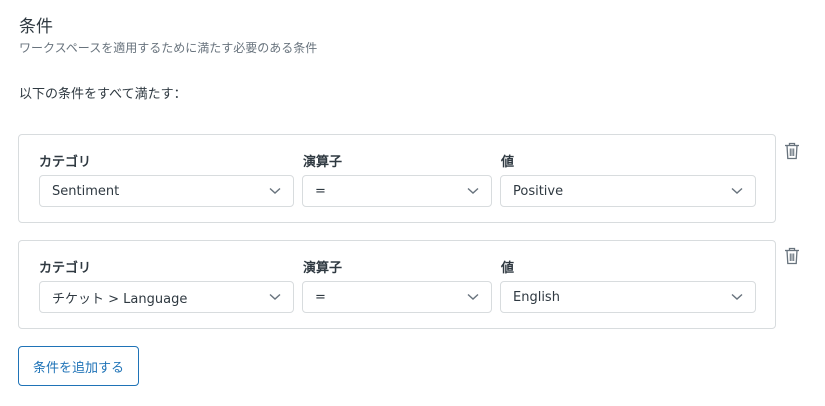 The height and width of the screenshot is (406, 825). I want to click on category-select: チケット > Language, so click(166, 297).